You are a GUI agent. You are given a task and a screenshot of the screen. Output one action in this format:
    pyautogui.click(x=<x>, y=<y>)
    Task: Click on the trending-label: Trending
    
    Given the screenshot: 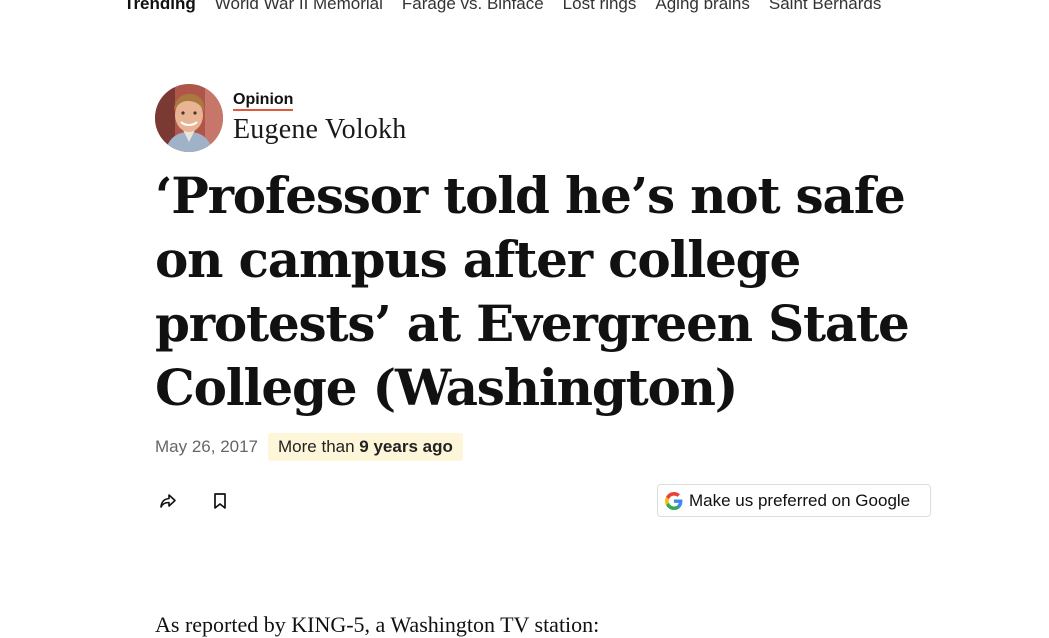 What is the action you would take?
    pyautogui.click(x=160, y=6)
    